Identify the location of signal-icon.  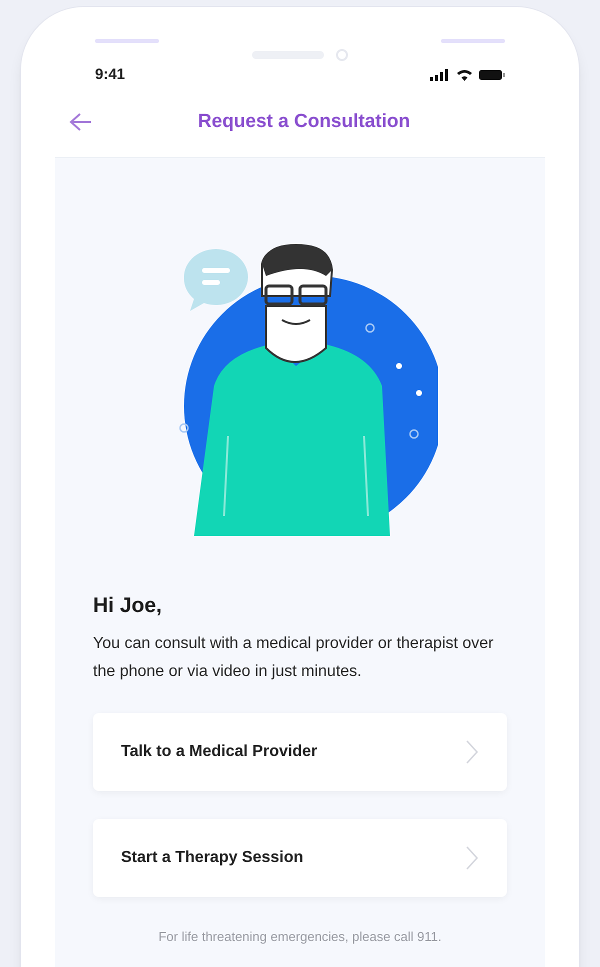
(440, 75).